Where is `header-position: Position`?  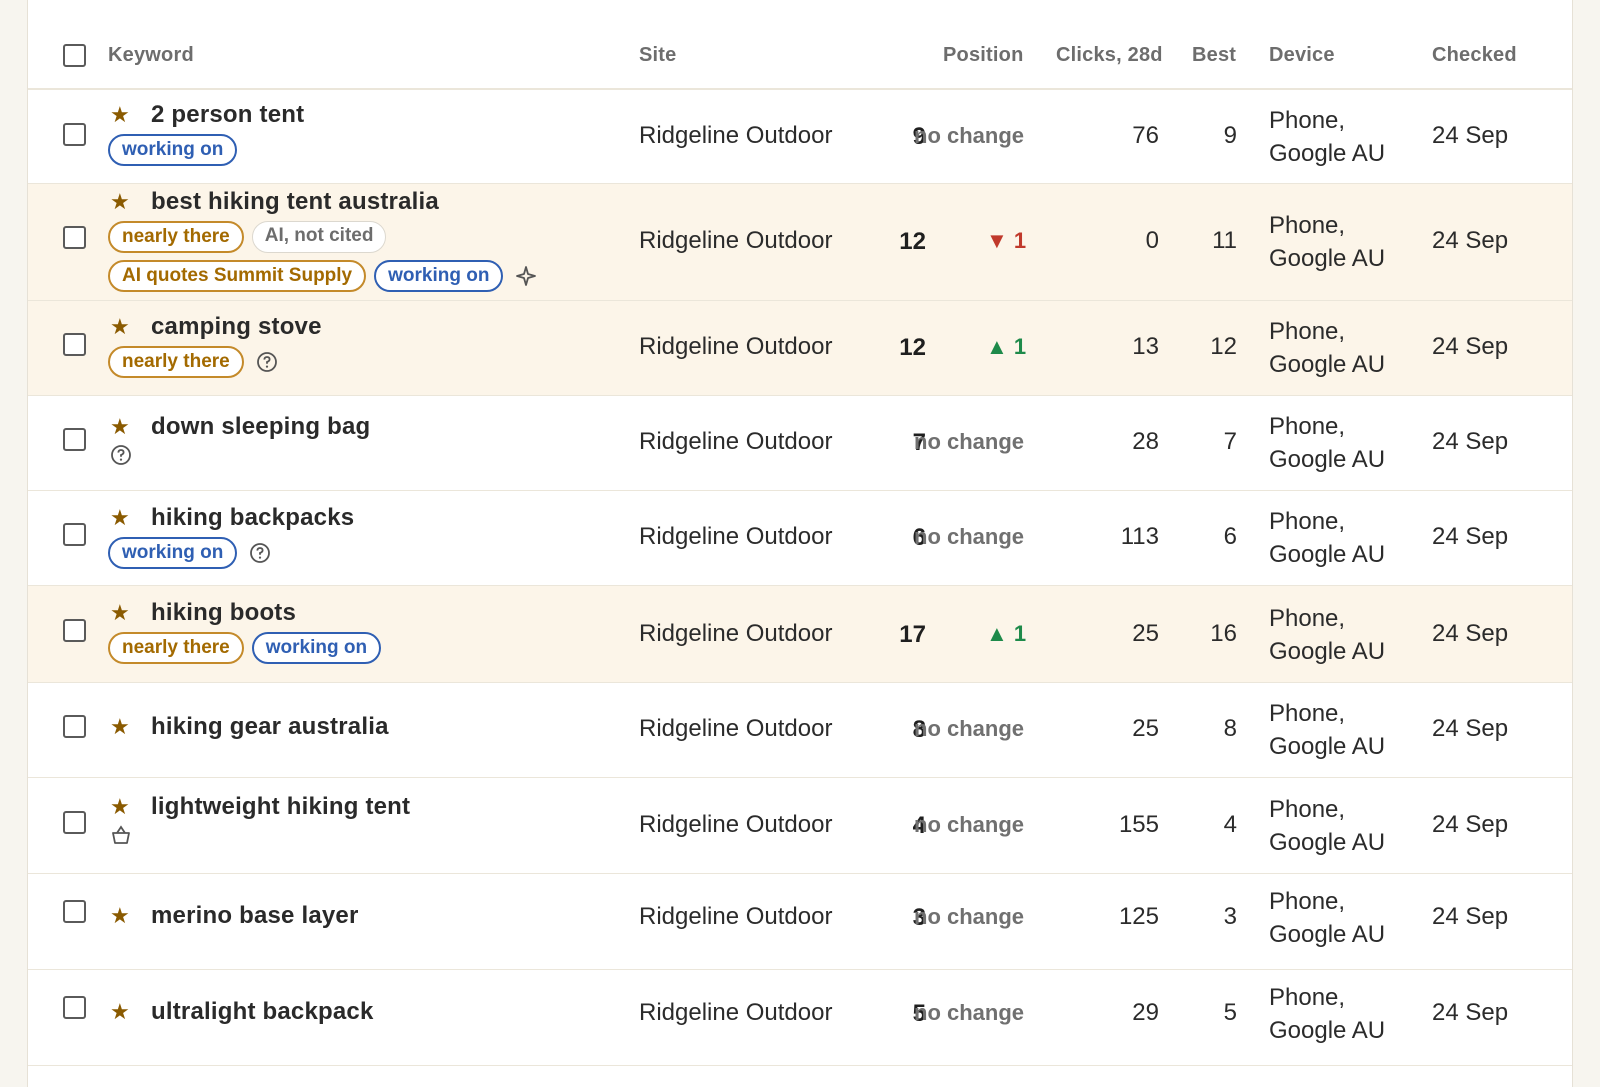
header-position: Position is located at coordinates (983, 55).